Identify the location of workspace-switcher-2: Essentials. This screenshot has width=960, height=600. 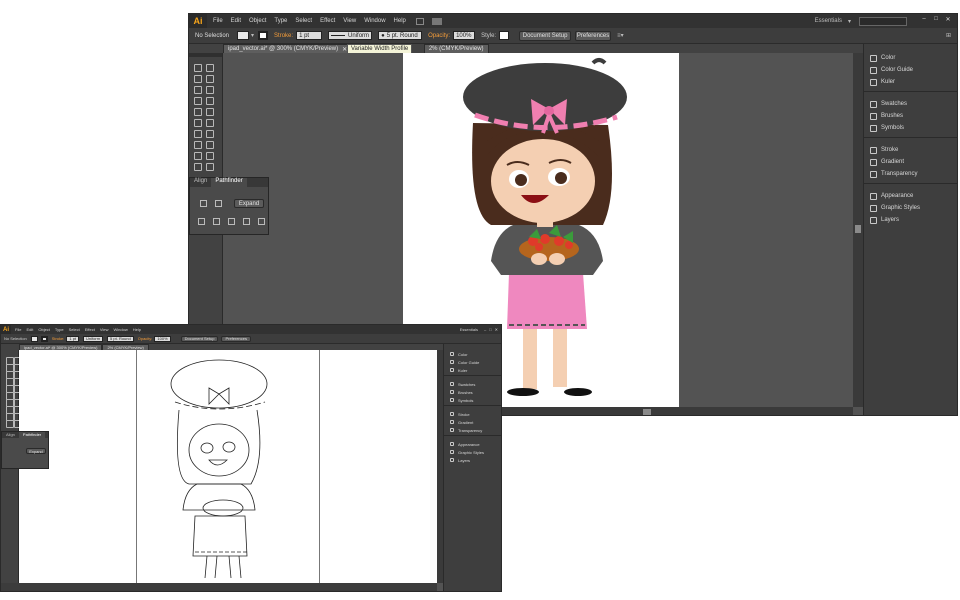
(469, 329).